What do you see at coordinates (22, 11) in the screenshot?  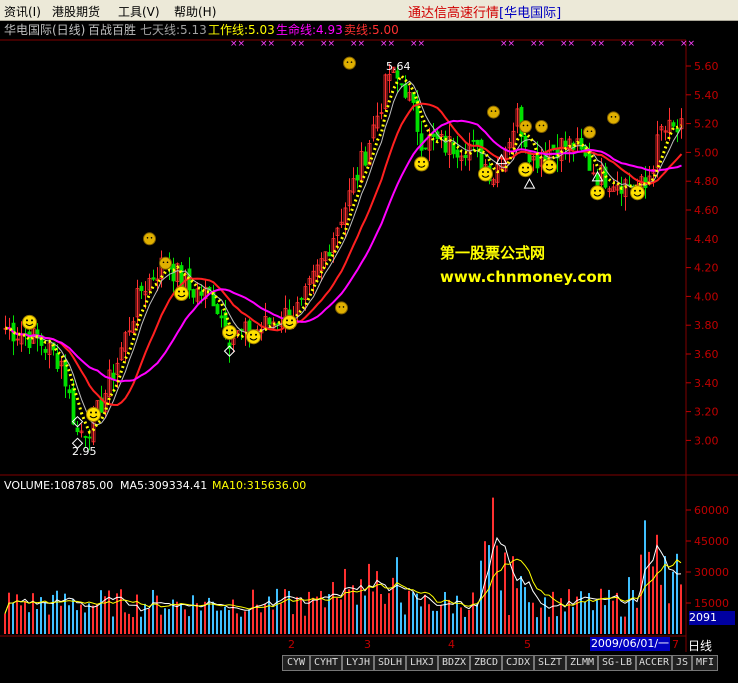 I see `menu-item-info: 资讯(I)` at bounding box center [22, 11].